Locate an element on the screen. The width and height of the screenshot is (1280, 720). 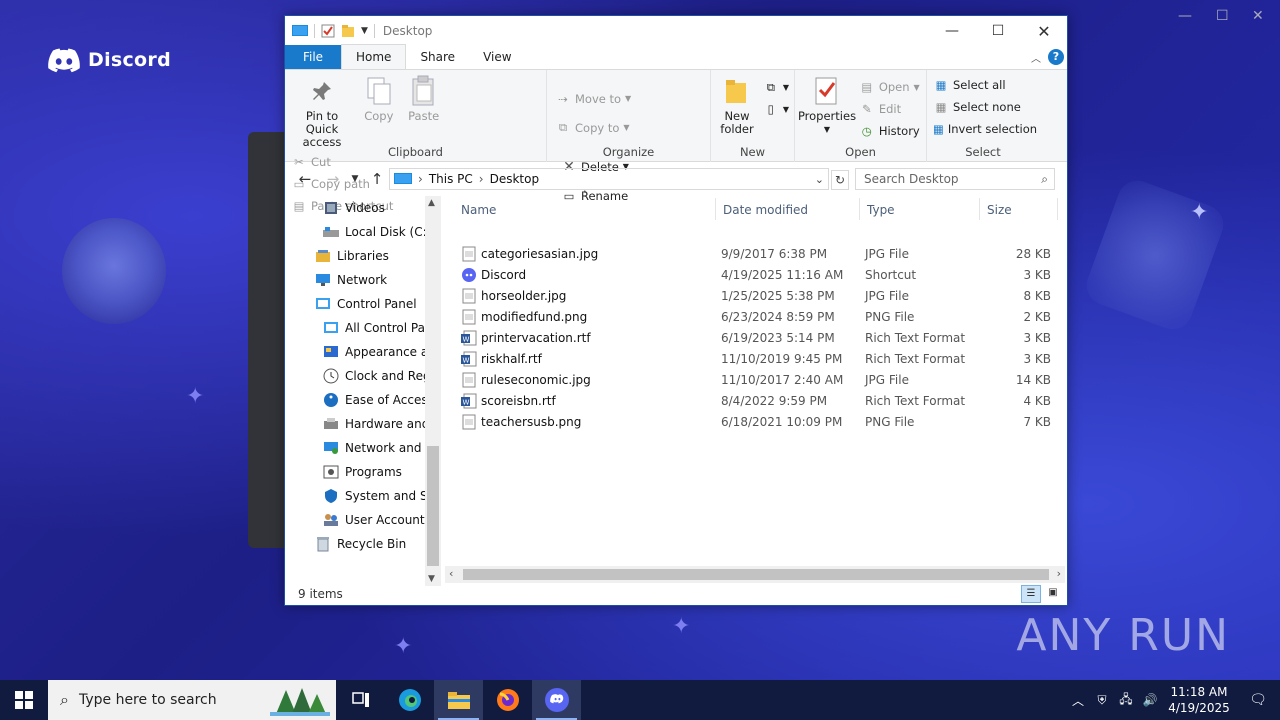
horizontal-scrollbar-thumb is located at coordinates (756, 574).